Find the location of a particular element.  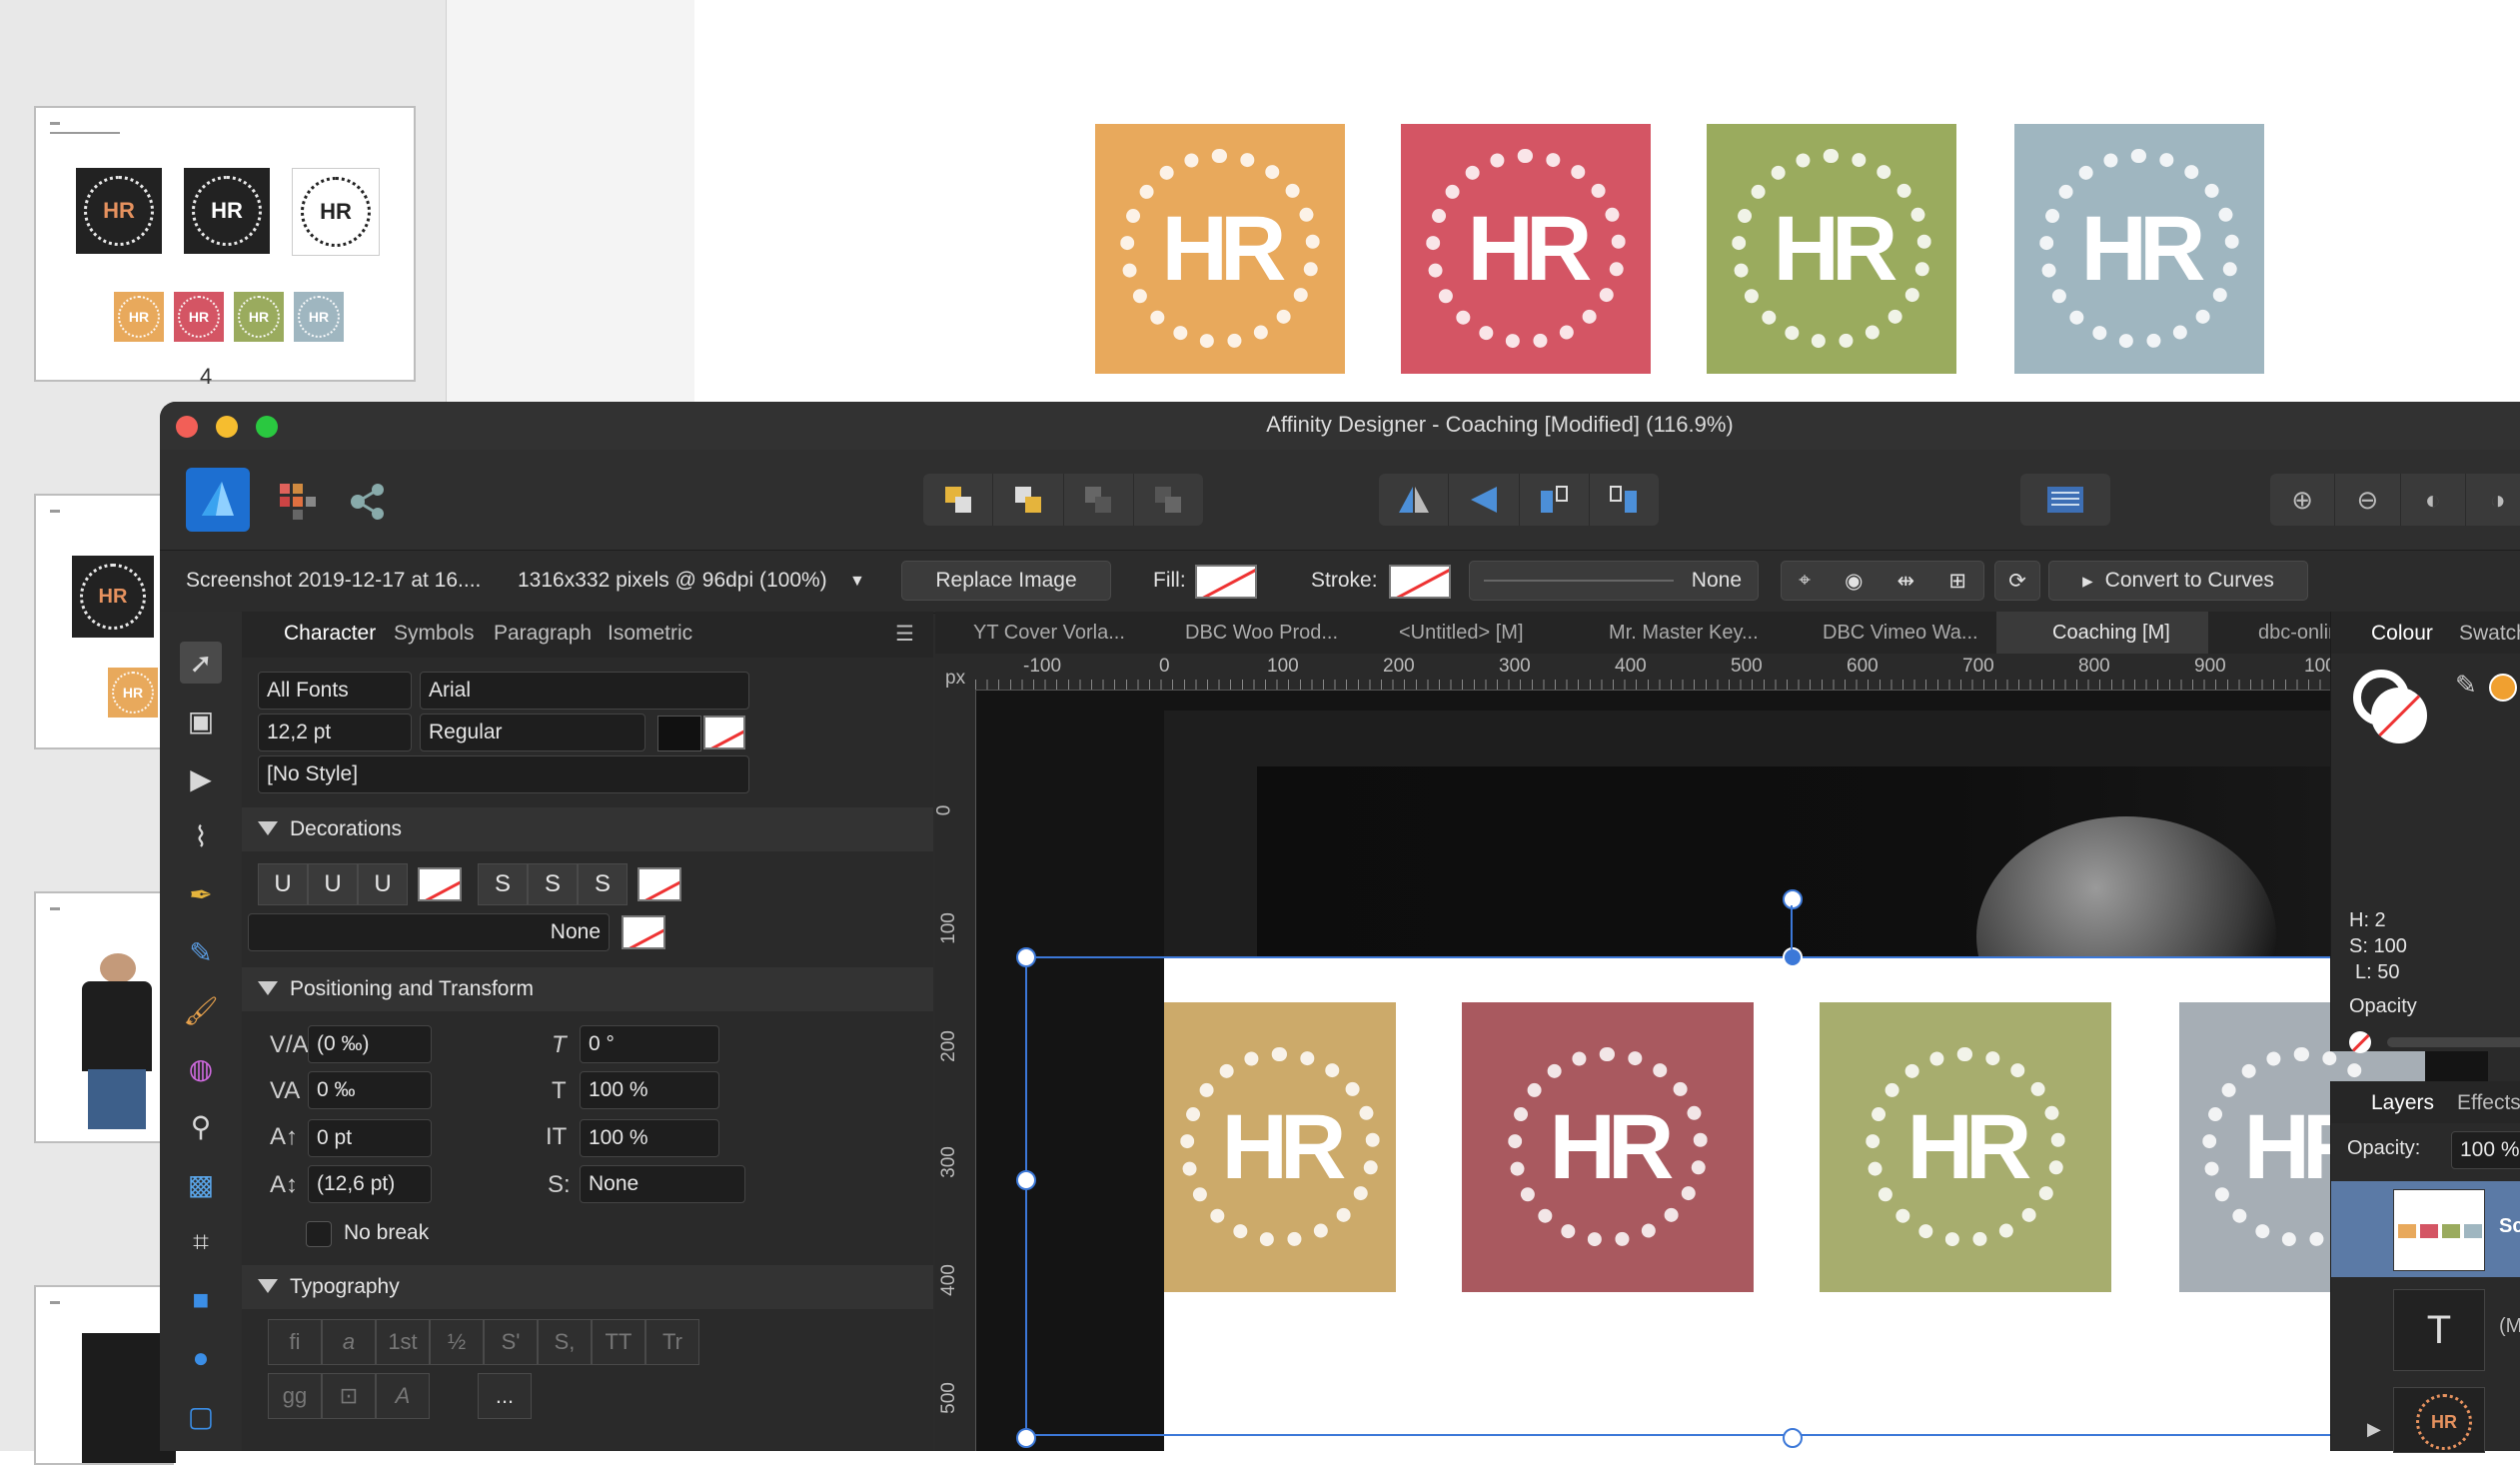

selection-handle-bottom is located at coordinates (1793, 1438).